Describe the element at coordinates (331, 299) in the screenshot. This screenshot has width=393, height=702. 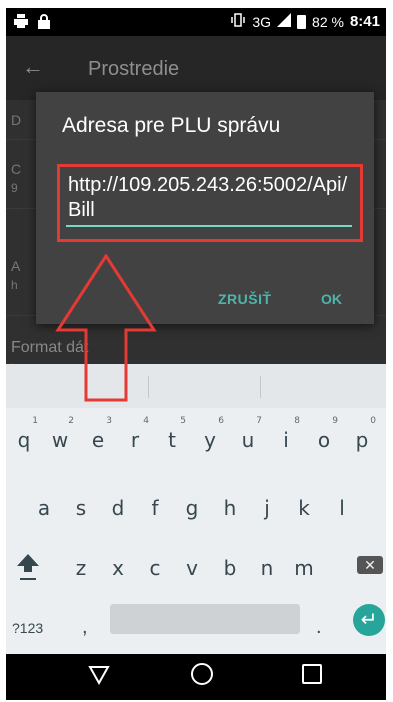
I see `ok-button: OK` at that location.